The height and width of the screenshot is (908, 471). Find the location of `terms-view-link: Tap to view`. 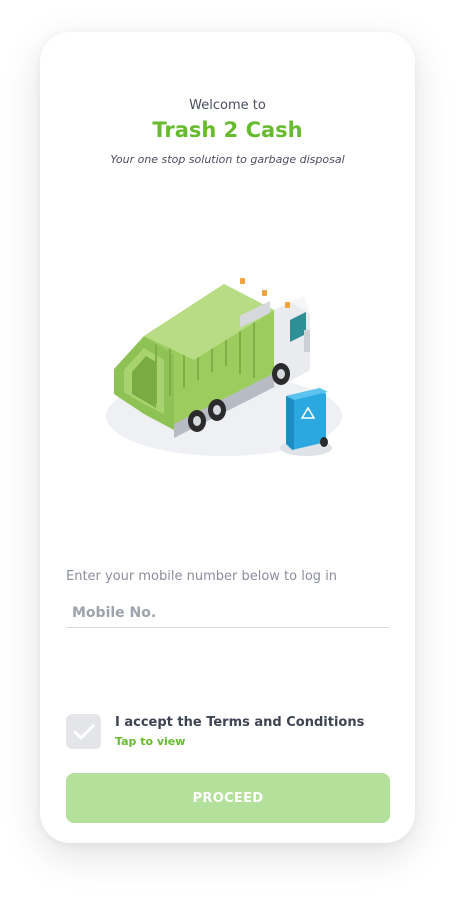

terms-view-link: Tap to view is located at coordinates (150, 741).